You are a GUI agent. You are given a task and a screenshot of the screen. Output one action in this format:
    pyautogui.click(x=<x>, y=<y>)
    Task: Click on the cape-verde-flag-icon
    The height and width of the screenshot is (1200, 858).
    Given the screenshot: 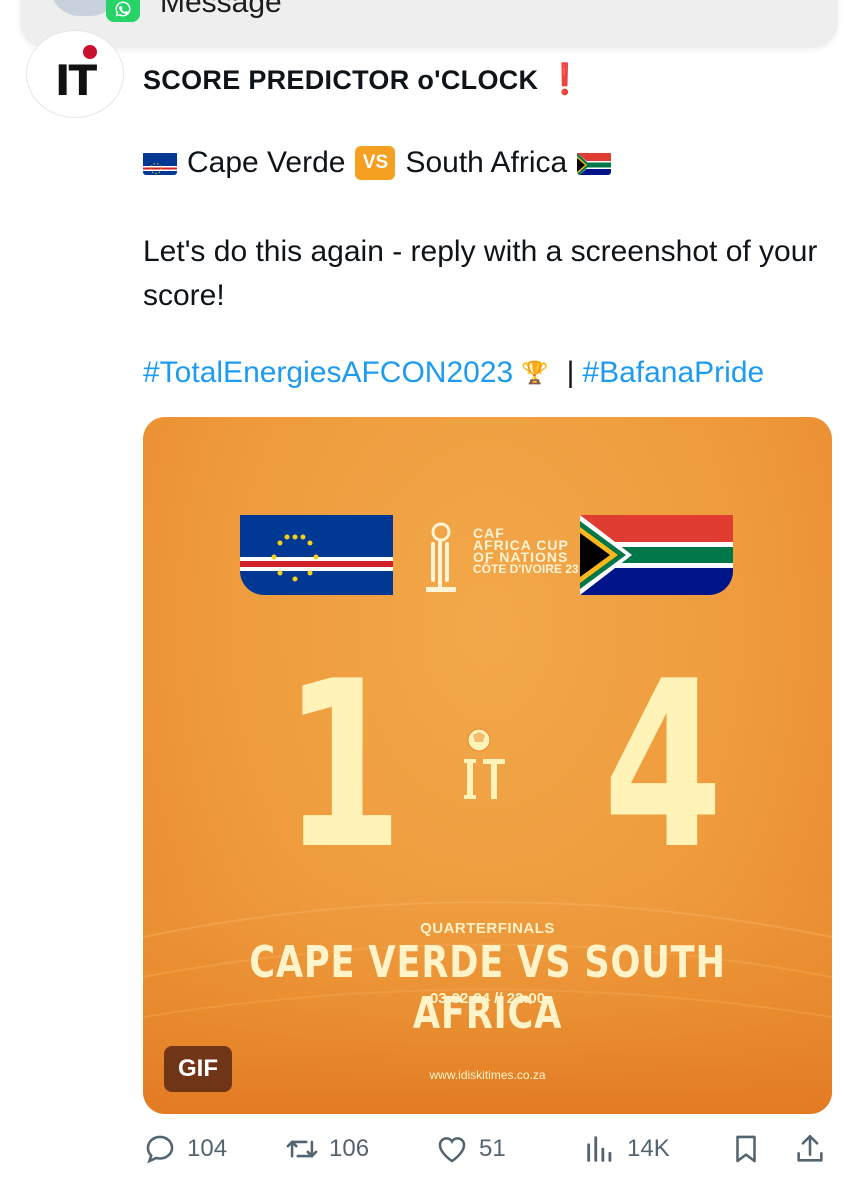 What is the action you would take?
    pyautogui.click(x=160, y=163)
    